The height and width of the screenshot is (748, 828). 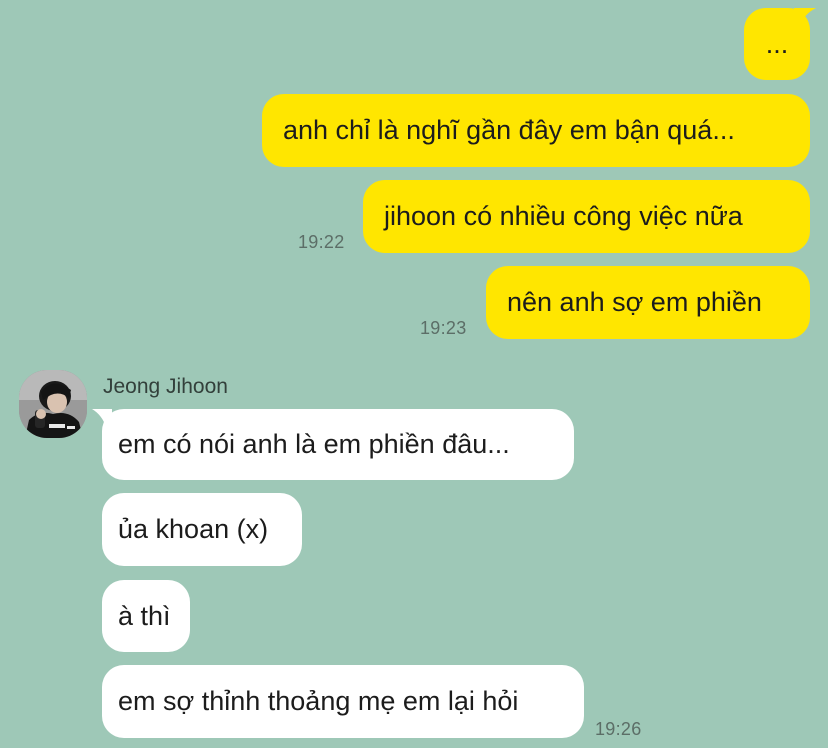 I want to click on incoming-message: à thì, so click(x=146, y=616).